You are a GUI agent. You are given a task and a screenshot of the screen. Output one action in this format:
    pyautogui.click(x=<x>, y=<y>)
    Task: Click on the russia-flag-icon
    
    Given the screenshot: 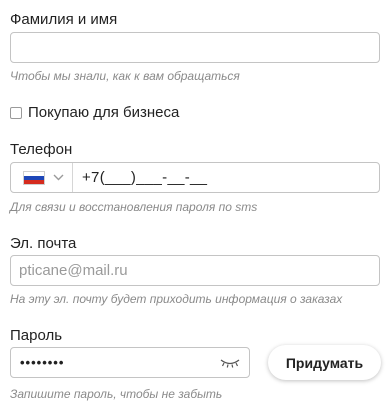 What is the action you would take?
    pyautogui.click(x=34, y=177)
    